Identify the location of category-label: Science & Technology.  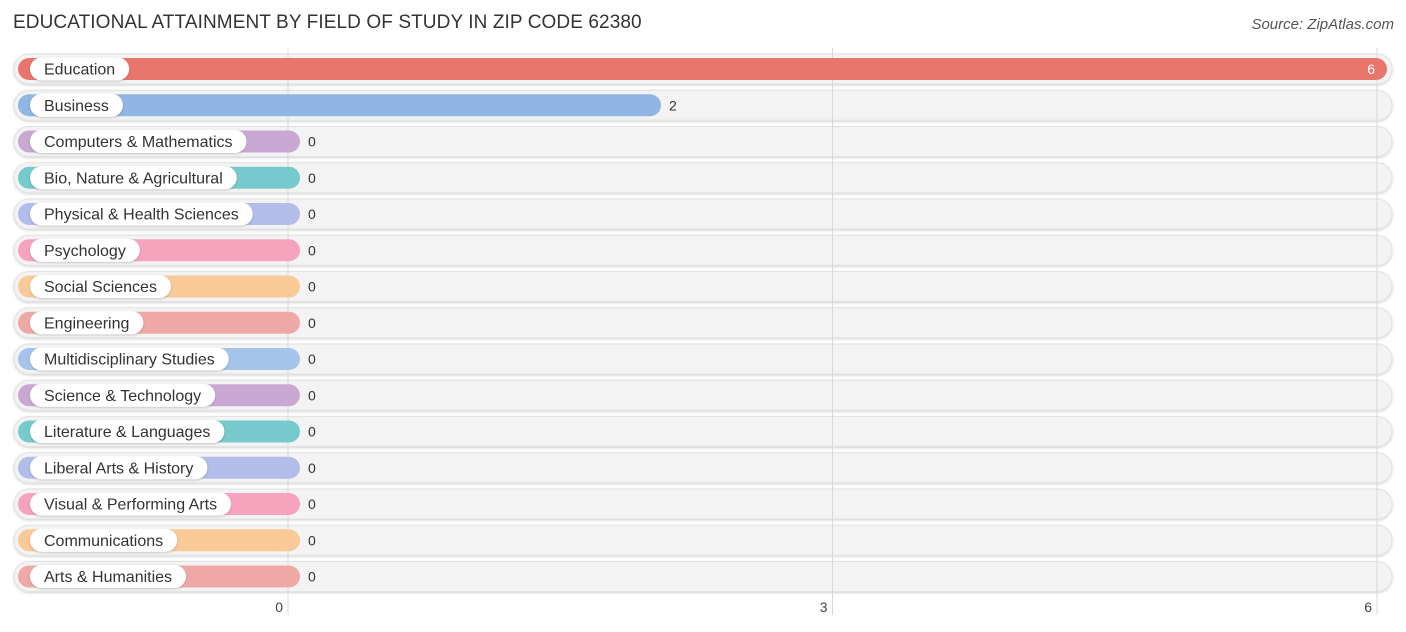
(122, 396).